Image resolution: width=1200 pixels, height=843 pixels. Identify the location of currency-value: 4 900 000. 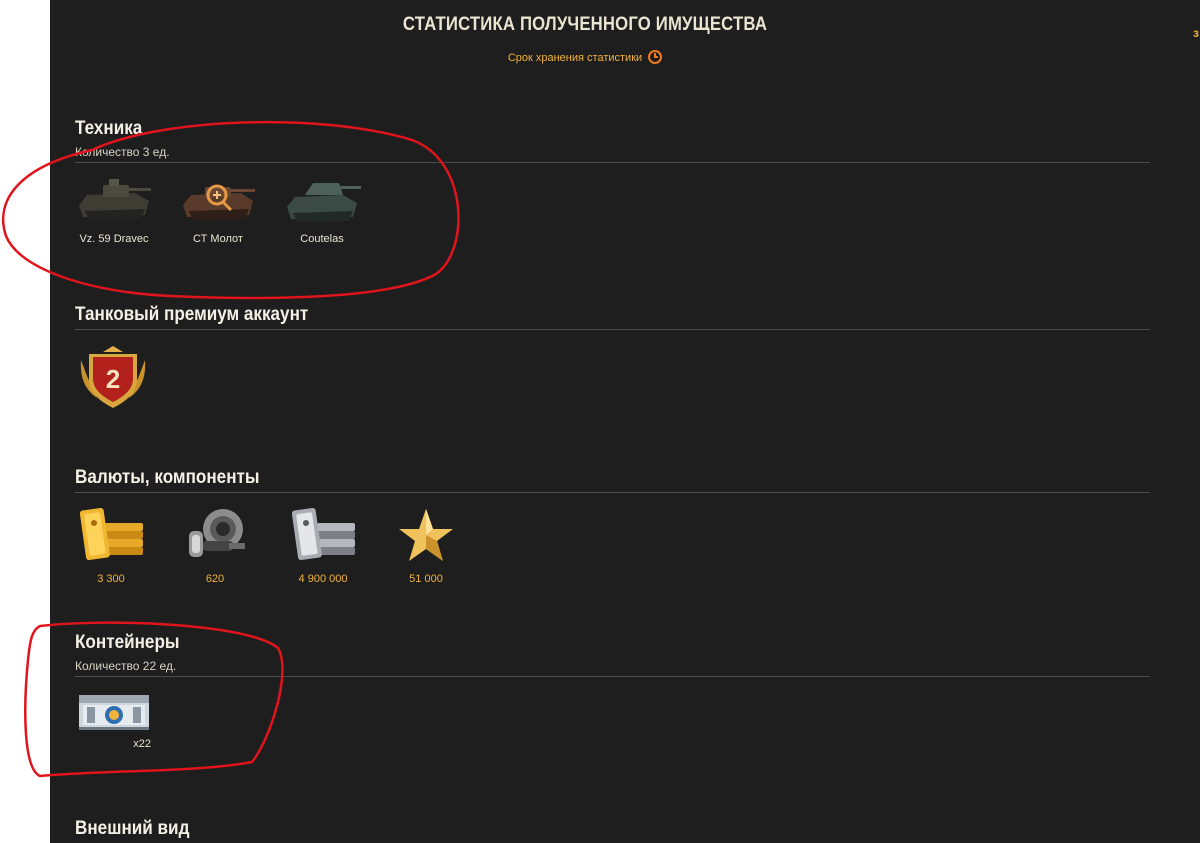
(323, 579).